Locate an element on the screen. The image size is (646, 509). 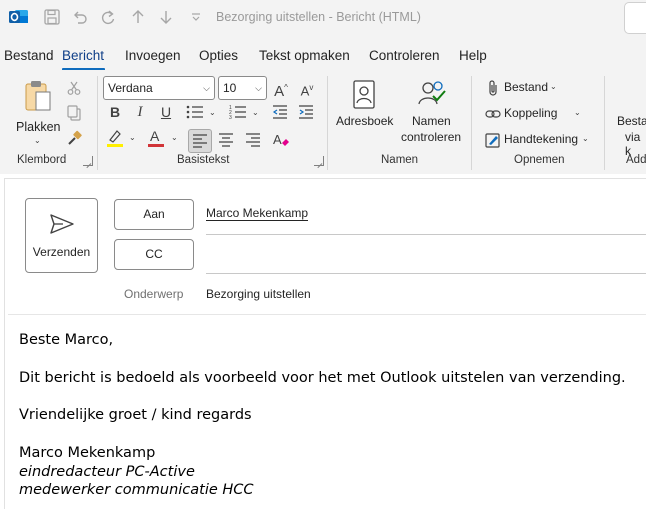
link-button: Koppeling ⌄ is located at coordinates (534, 114).